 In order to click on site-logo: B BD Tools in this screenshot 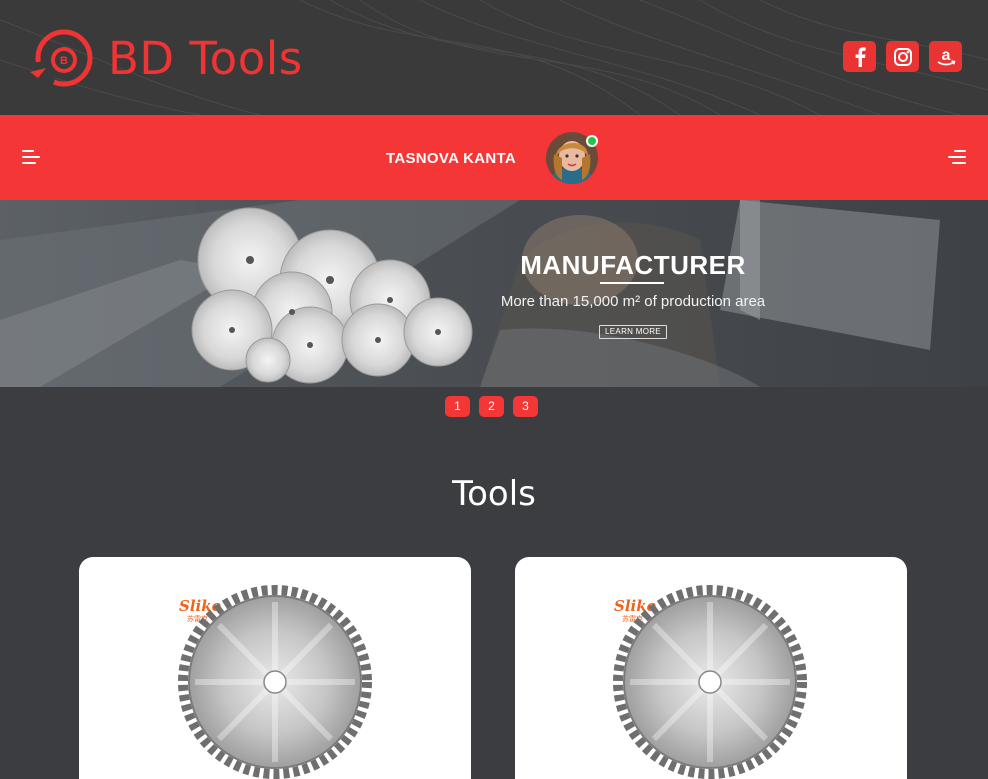, I will do `click(163, 58)`.